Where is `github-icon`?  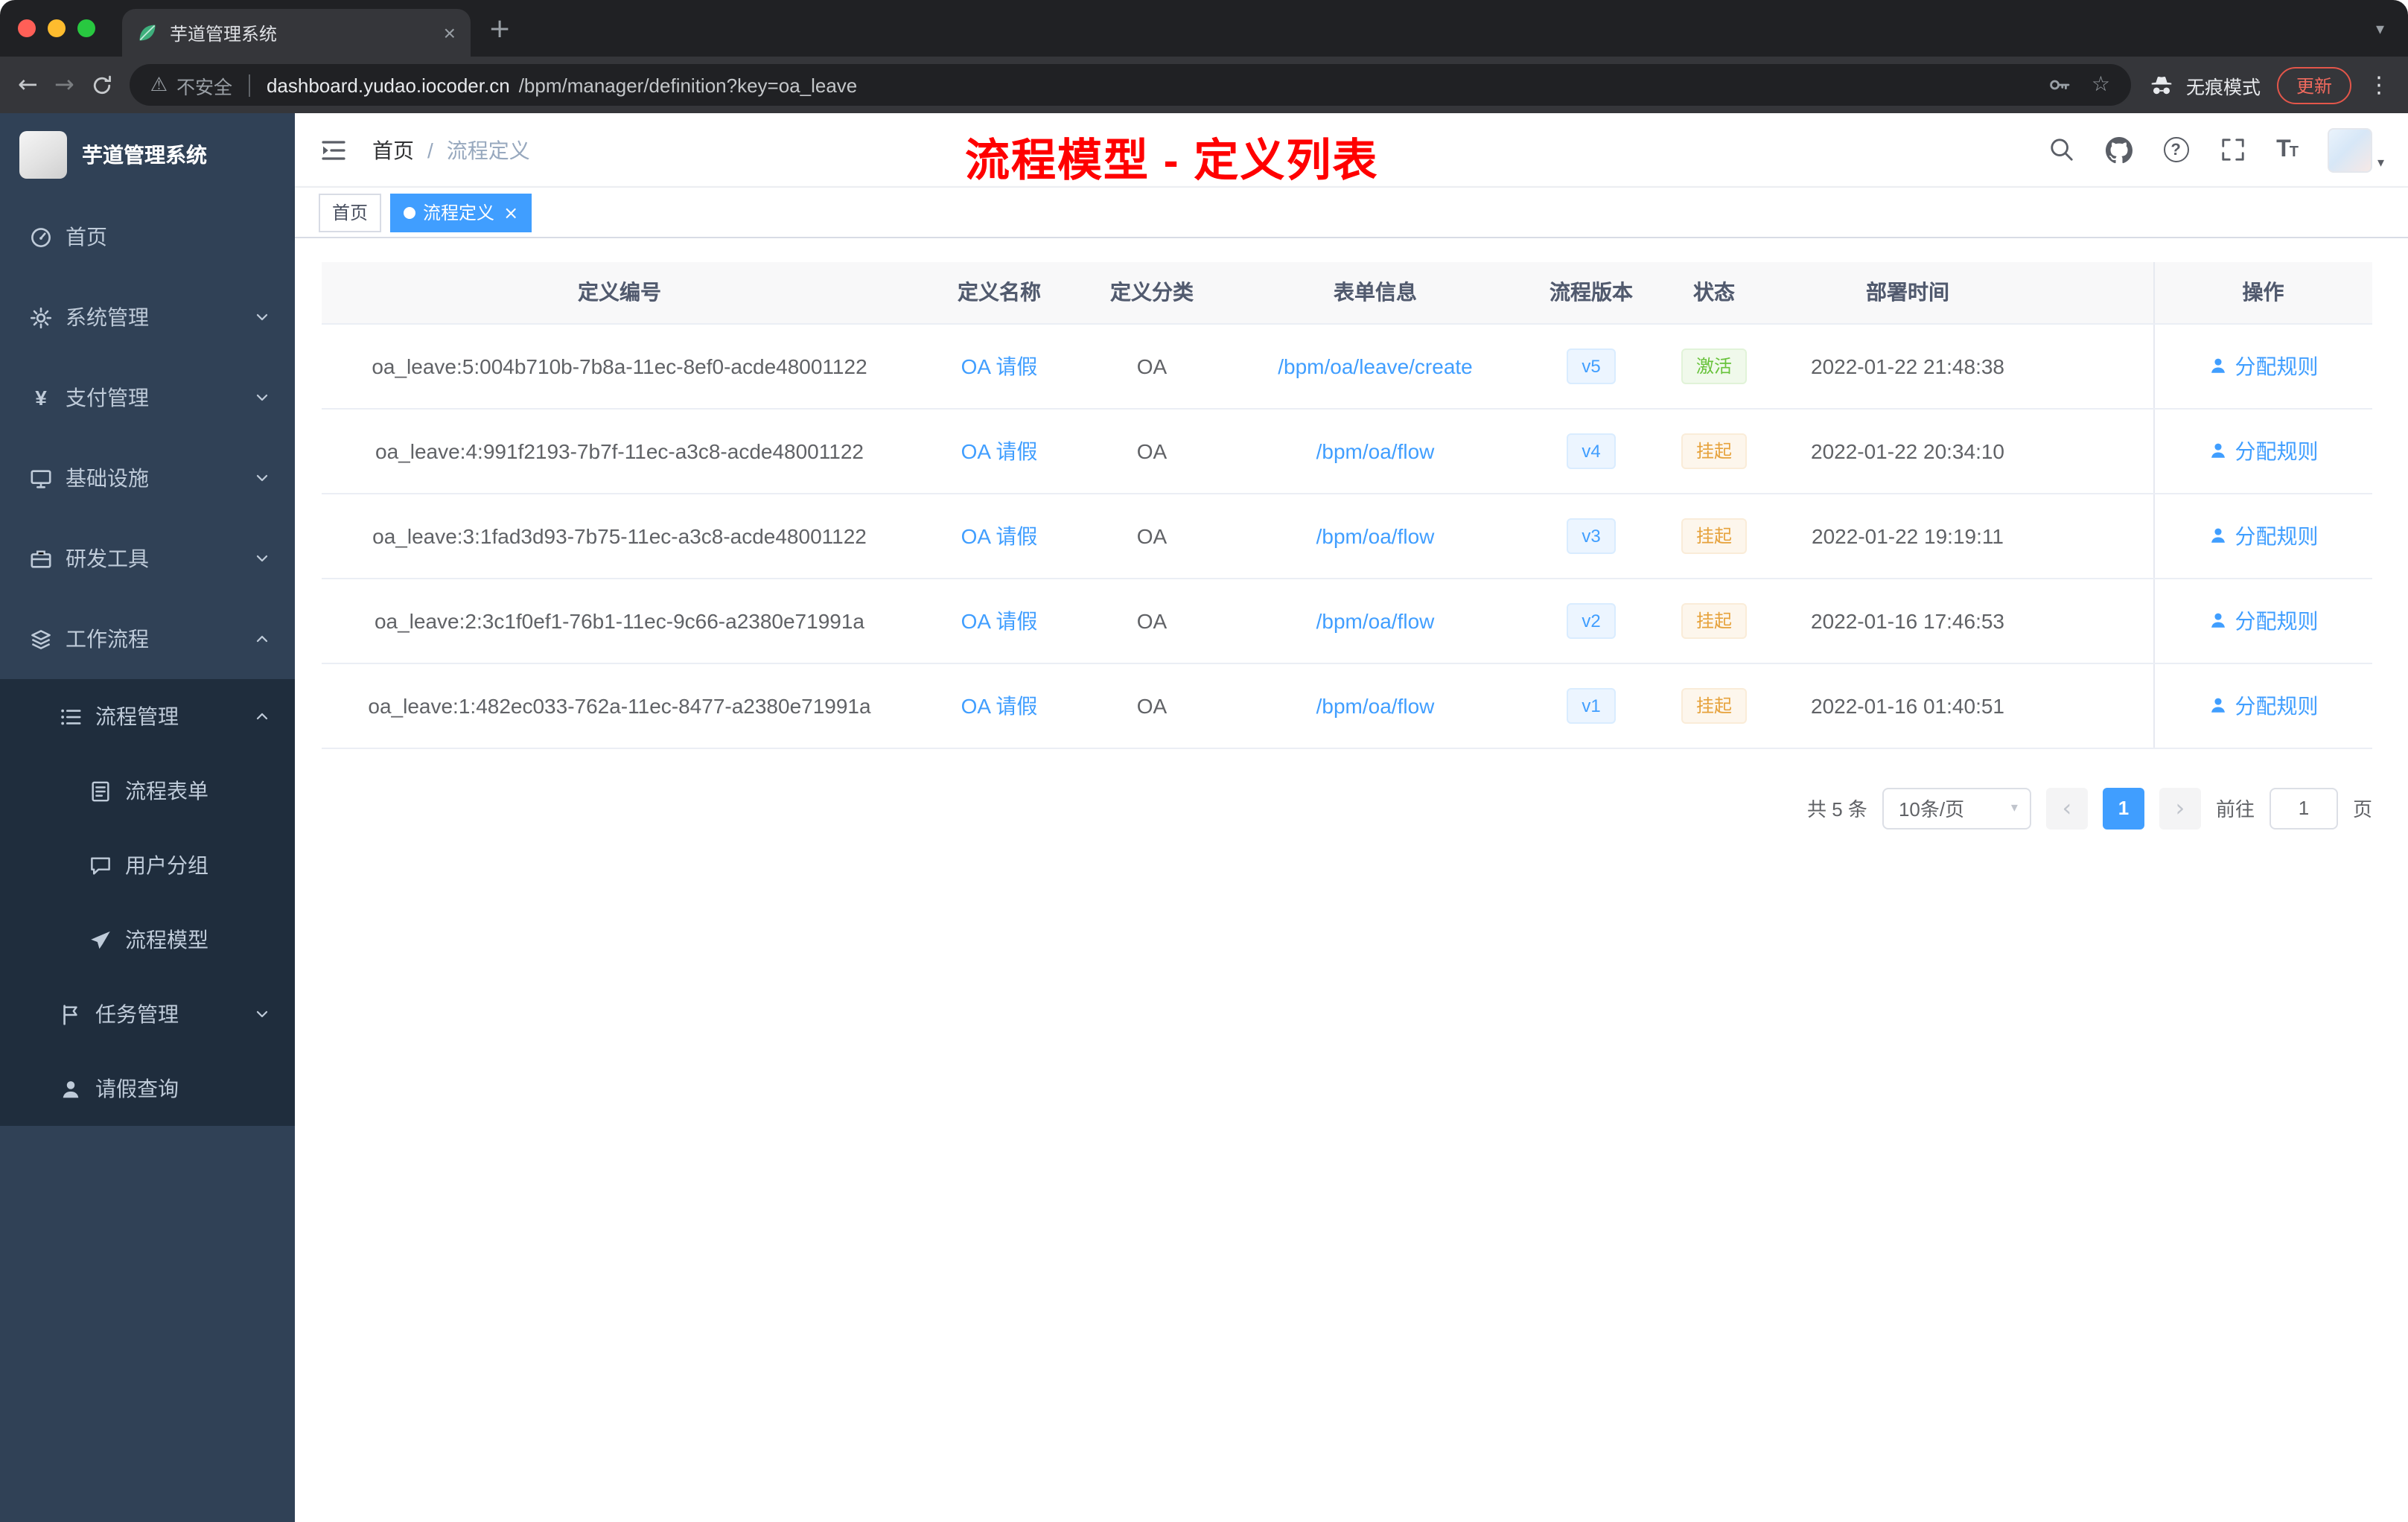 github-icon is located at coordinates (2119, 149).